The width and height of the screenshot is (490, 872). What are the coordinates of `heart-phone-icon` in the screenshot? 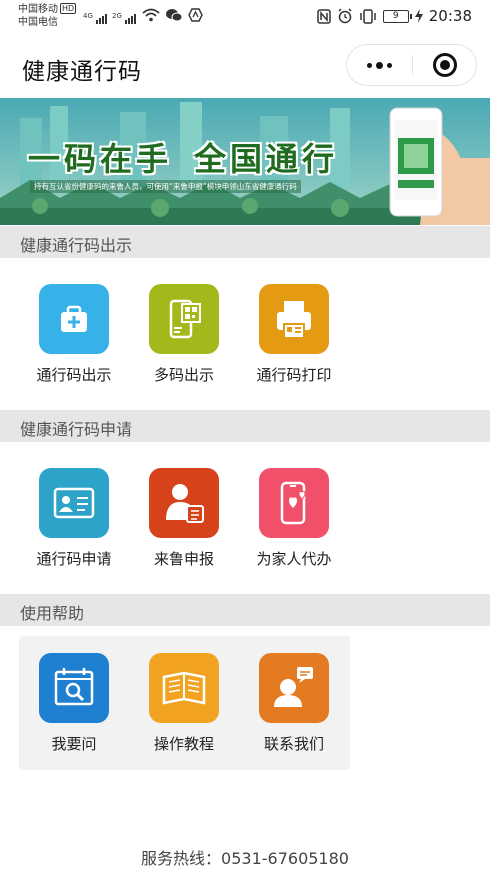 It's located at (294, 503).